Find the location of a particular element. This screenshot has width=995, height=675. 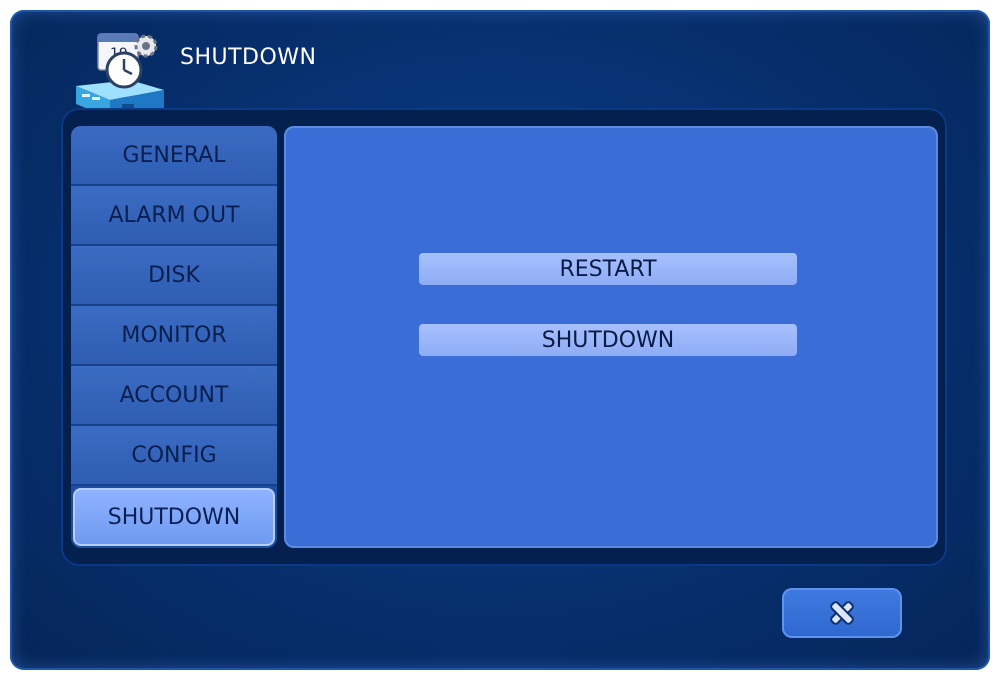

tab-config: CONFIG is located at coordinates (174, 456).